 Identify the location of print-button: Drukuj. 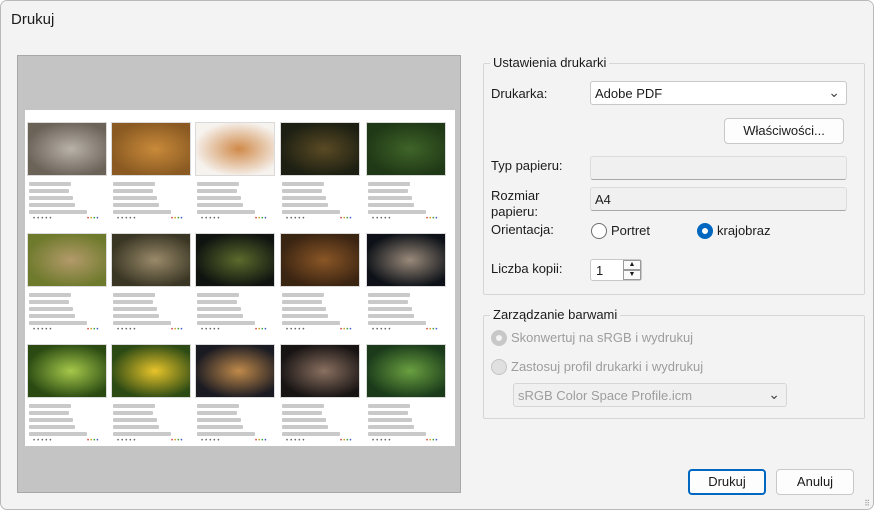
(727, 482).